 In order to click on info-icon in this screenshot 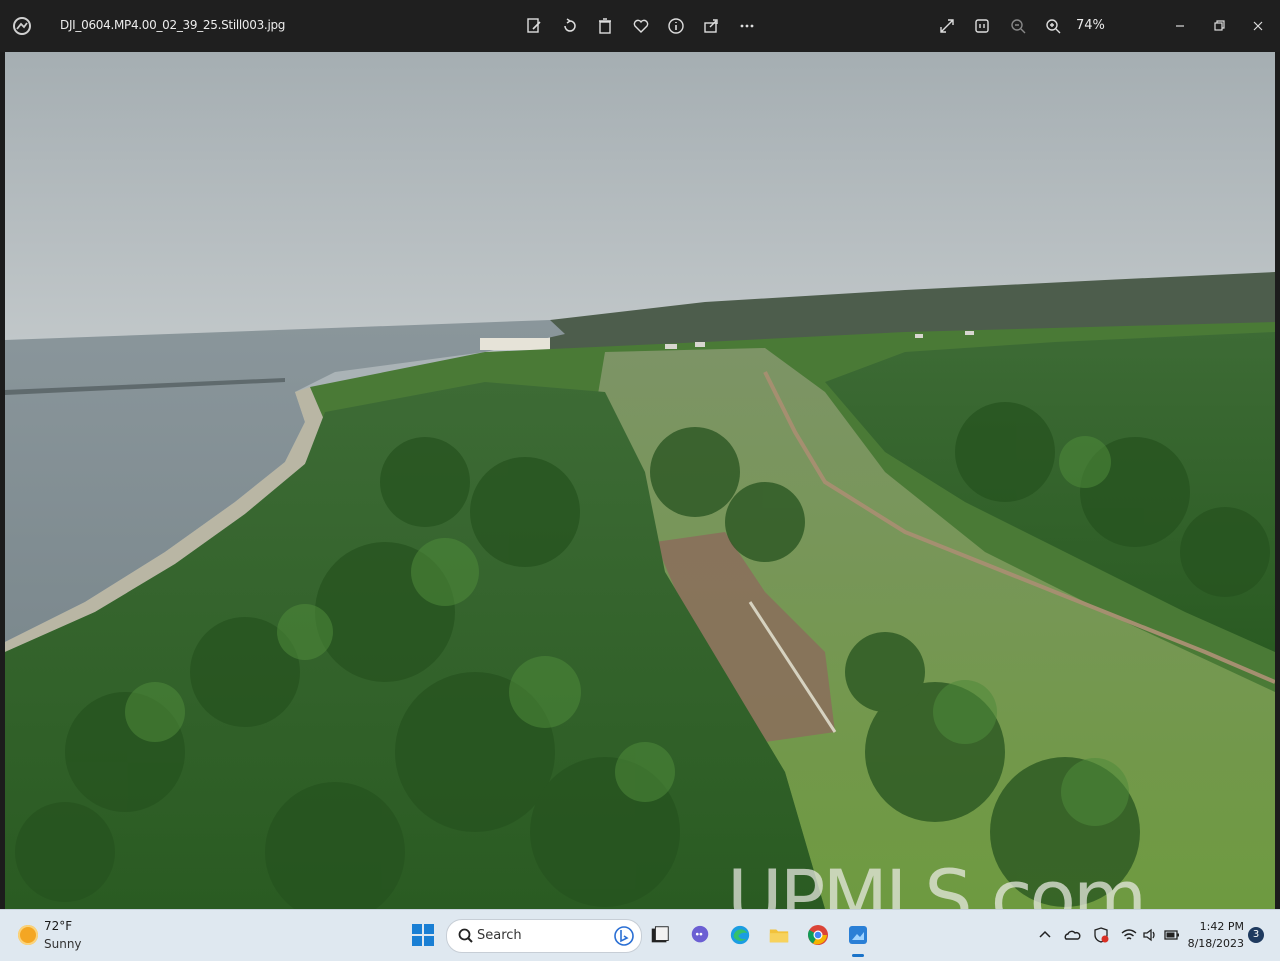, I will do `click(676, 26)`.